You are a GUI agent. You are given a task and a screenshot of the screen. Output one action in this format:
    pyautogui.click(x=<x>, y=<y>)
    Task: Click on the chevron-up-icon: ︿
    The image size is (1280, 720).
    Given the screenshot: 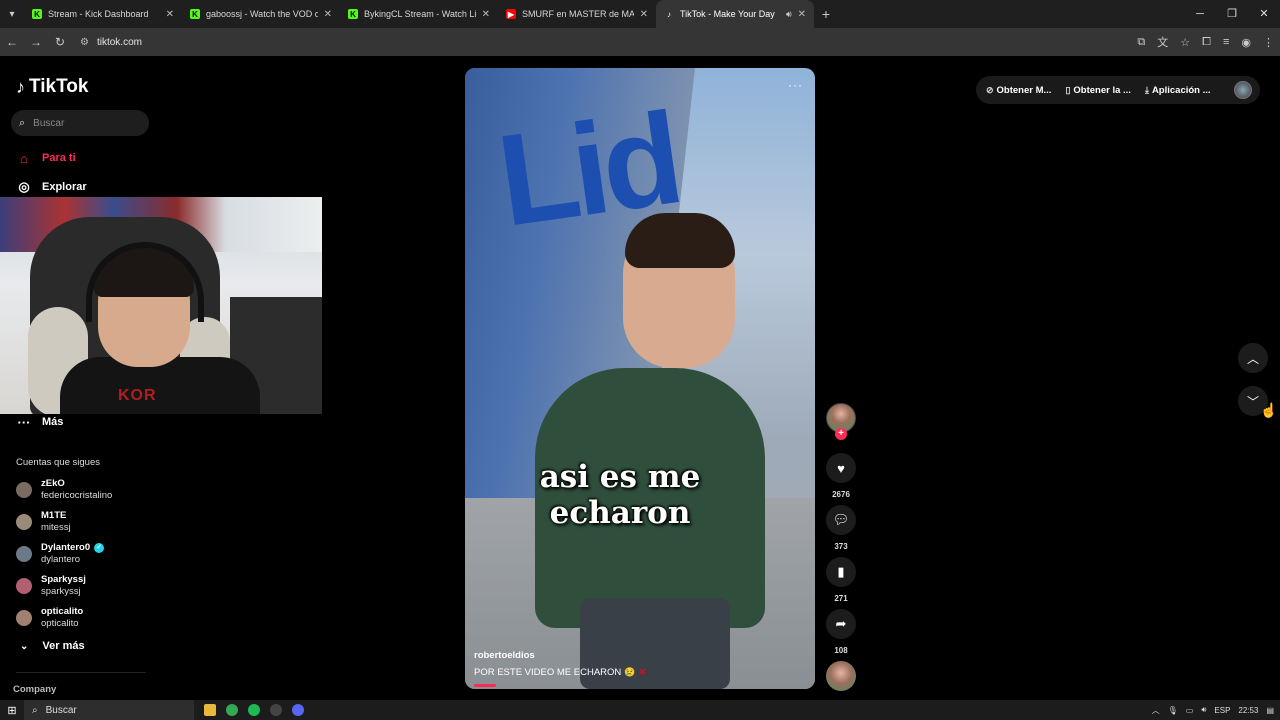 What is the action you would take?
    pyautogui.click(x=1252, y=358)
    